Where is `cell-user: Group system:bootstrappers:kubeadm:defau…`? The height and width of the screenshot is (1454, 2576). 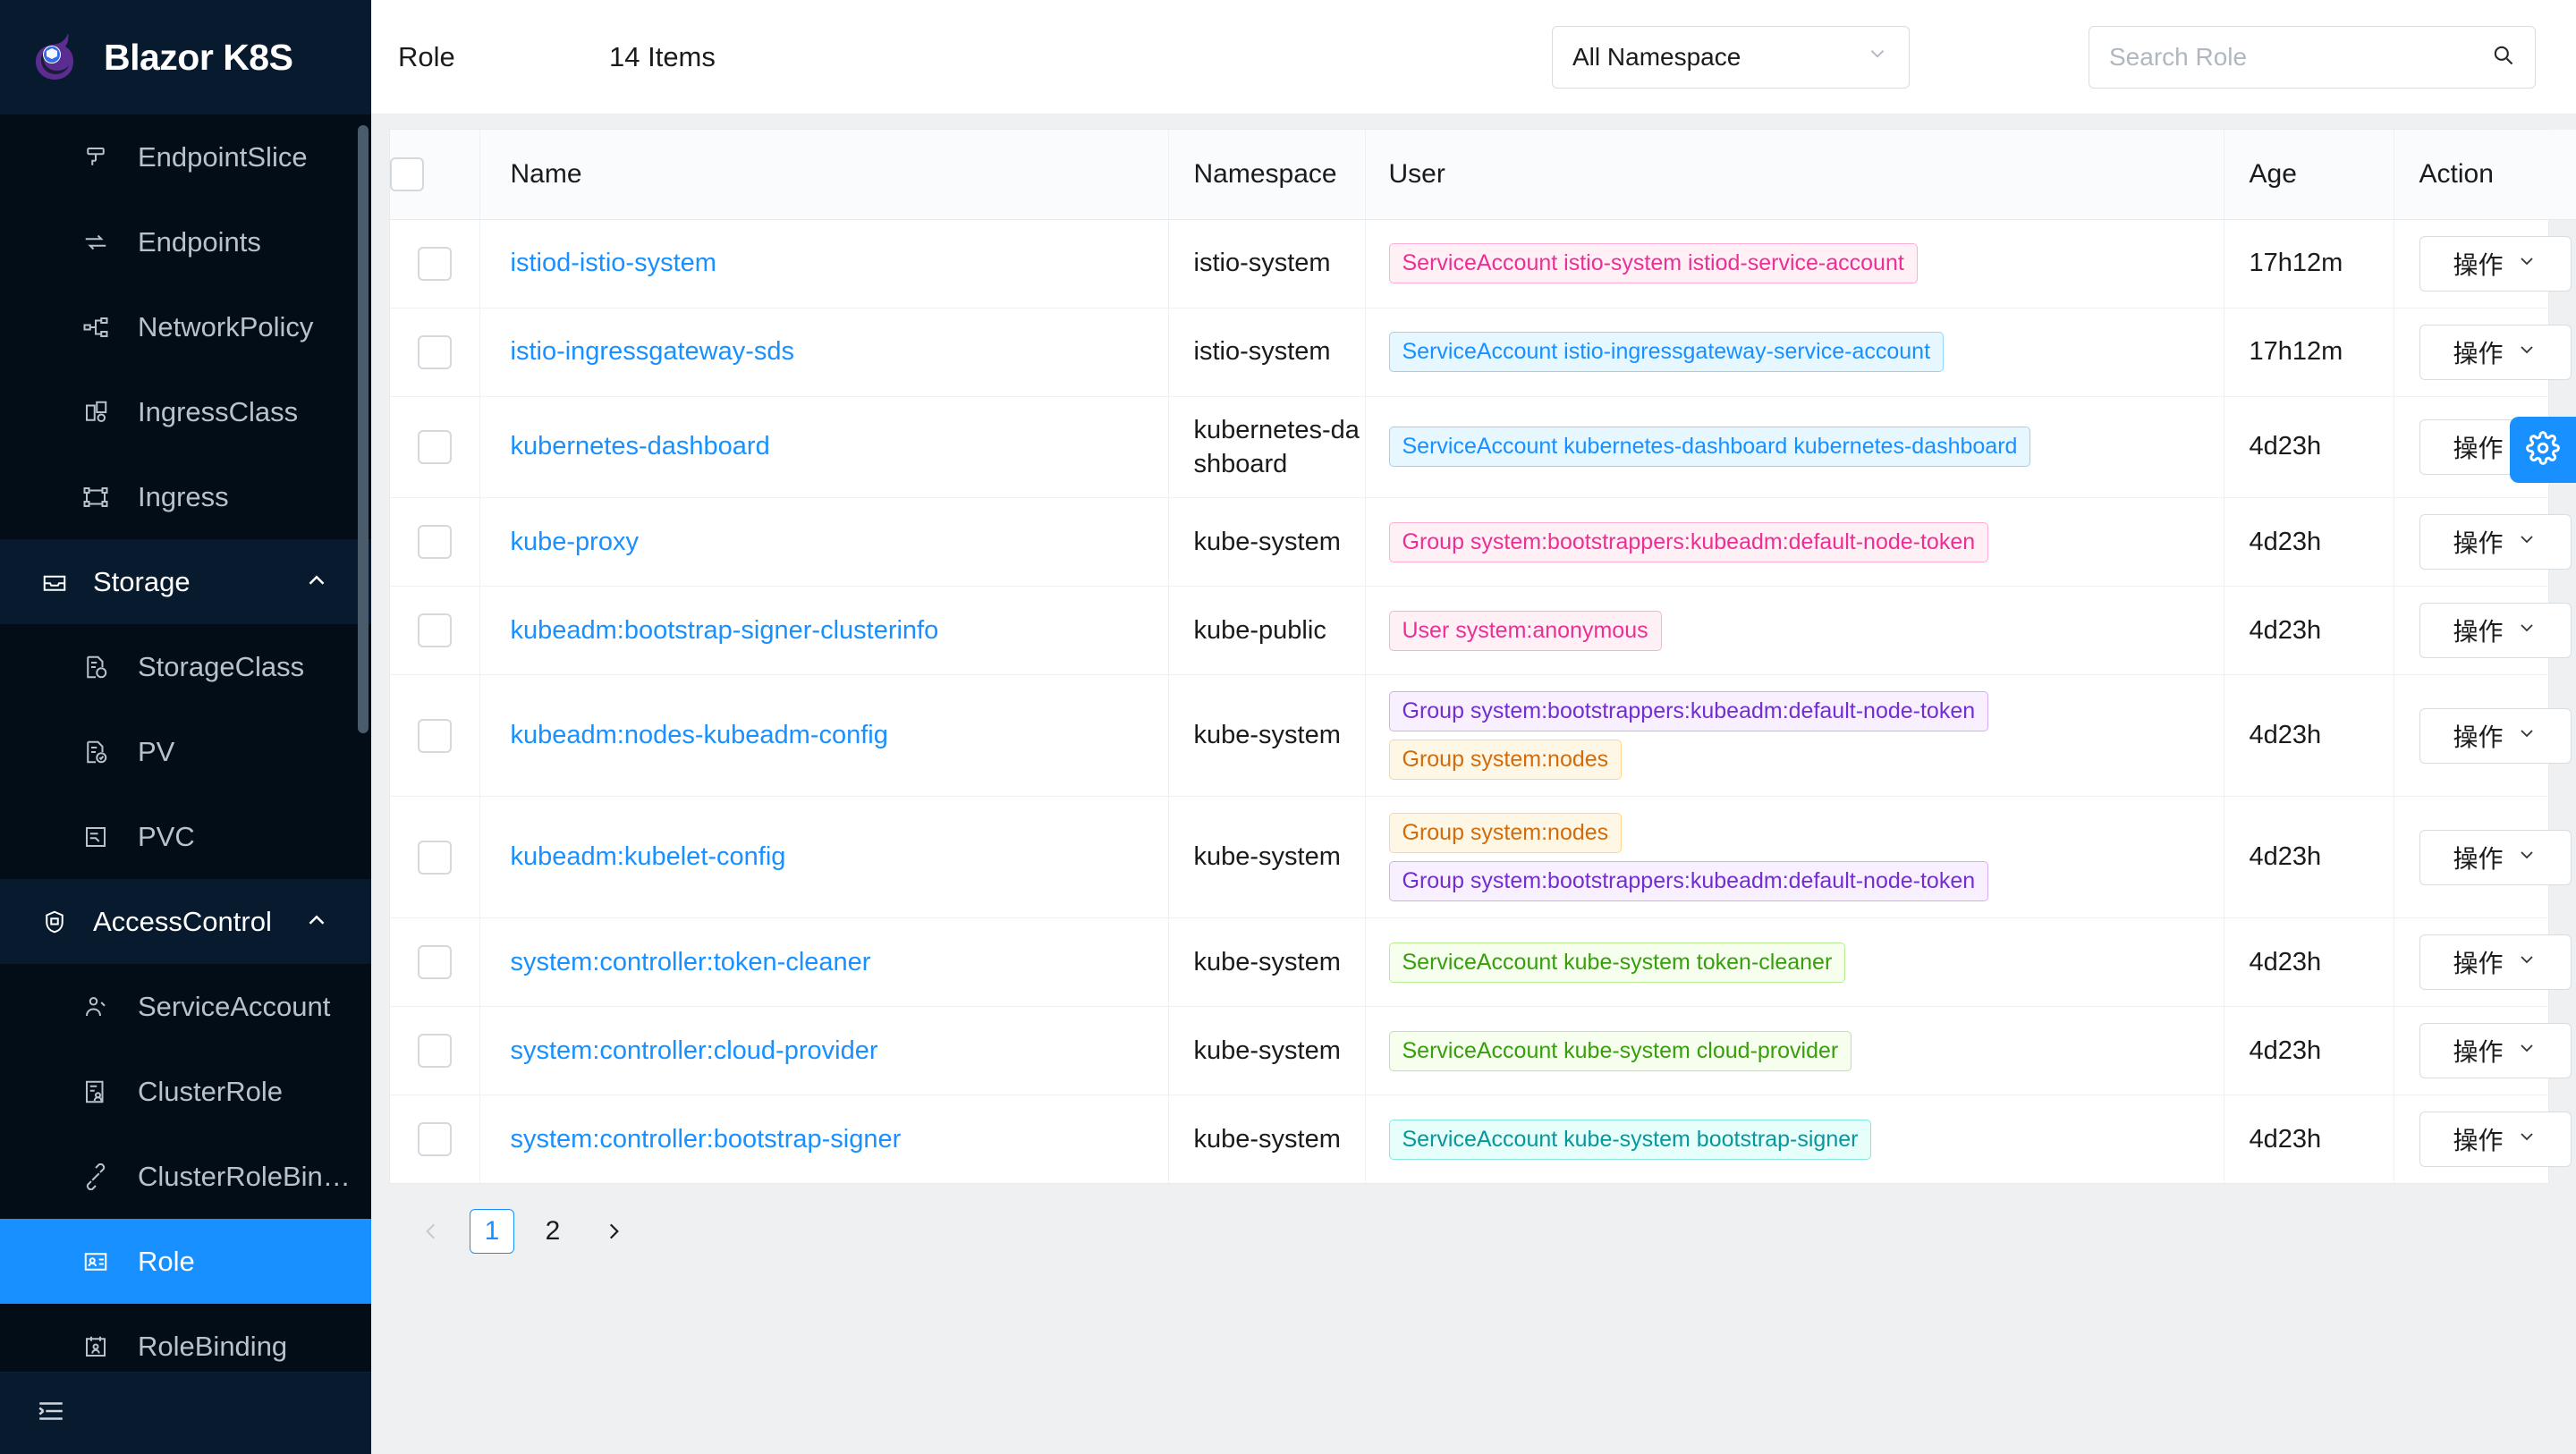 cell-user: Group system:bootstrappers:kubeadm:defau… is located at coordinates (1794, 736).